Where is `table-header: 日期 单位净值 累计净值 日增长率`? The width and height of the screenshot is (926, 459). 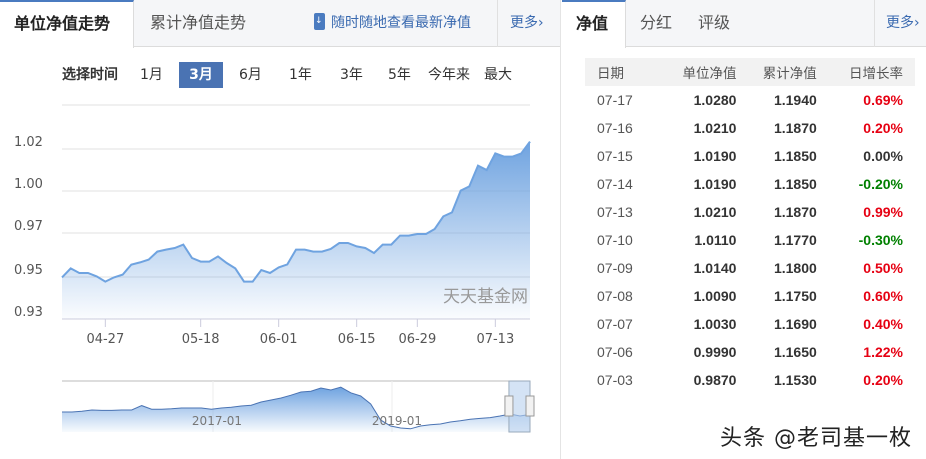
table-header: 日期 单位净值 累计净值 日增长率 is located at coordinates (750, 72).